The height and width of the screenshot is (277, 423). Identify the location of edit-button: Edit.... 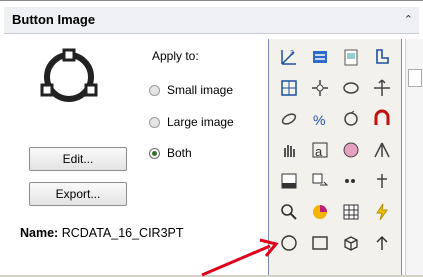
(78, 159).